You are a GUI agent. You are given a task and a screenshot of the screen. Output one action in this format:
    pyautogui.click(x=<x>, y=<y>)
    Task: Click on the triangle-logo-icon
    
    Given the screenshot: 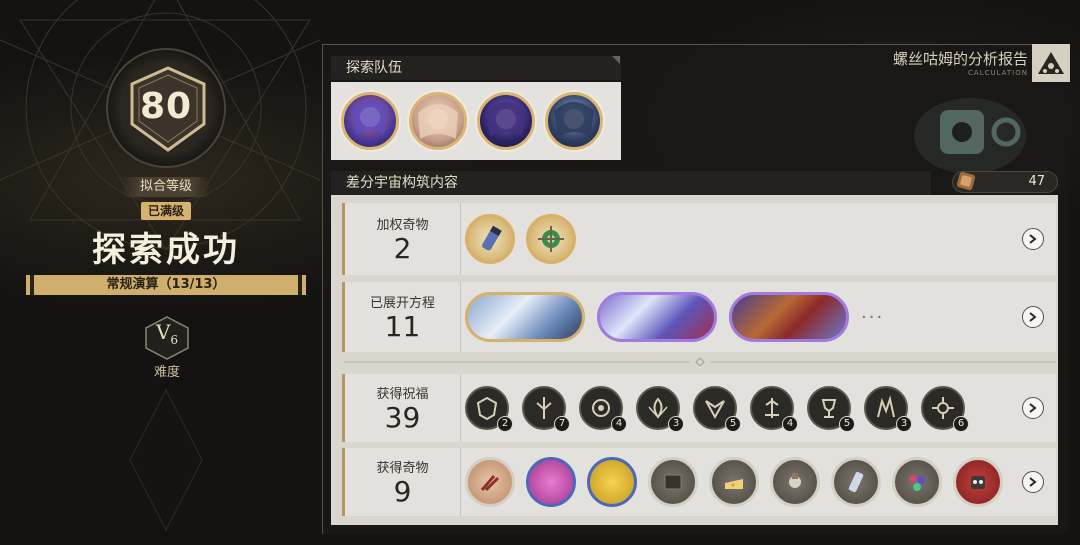 What is the action you would take?
    pyautogui.click(x=1051, y=63)
    